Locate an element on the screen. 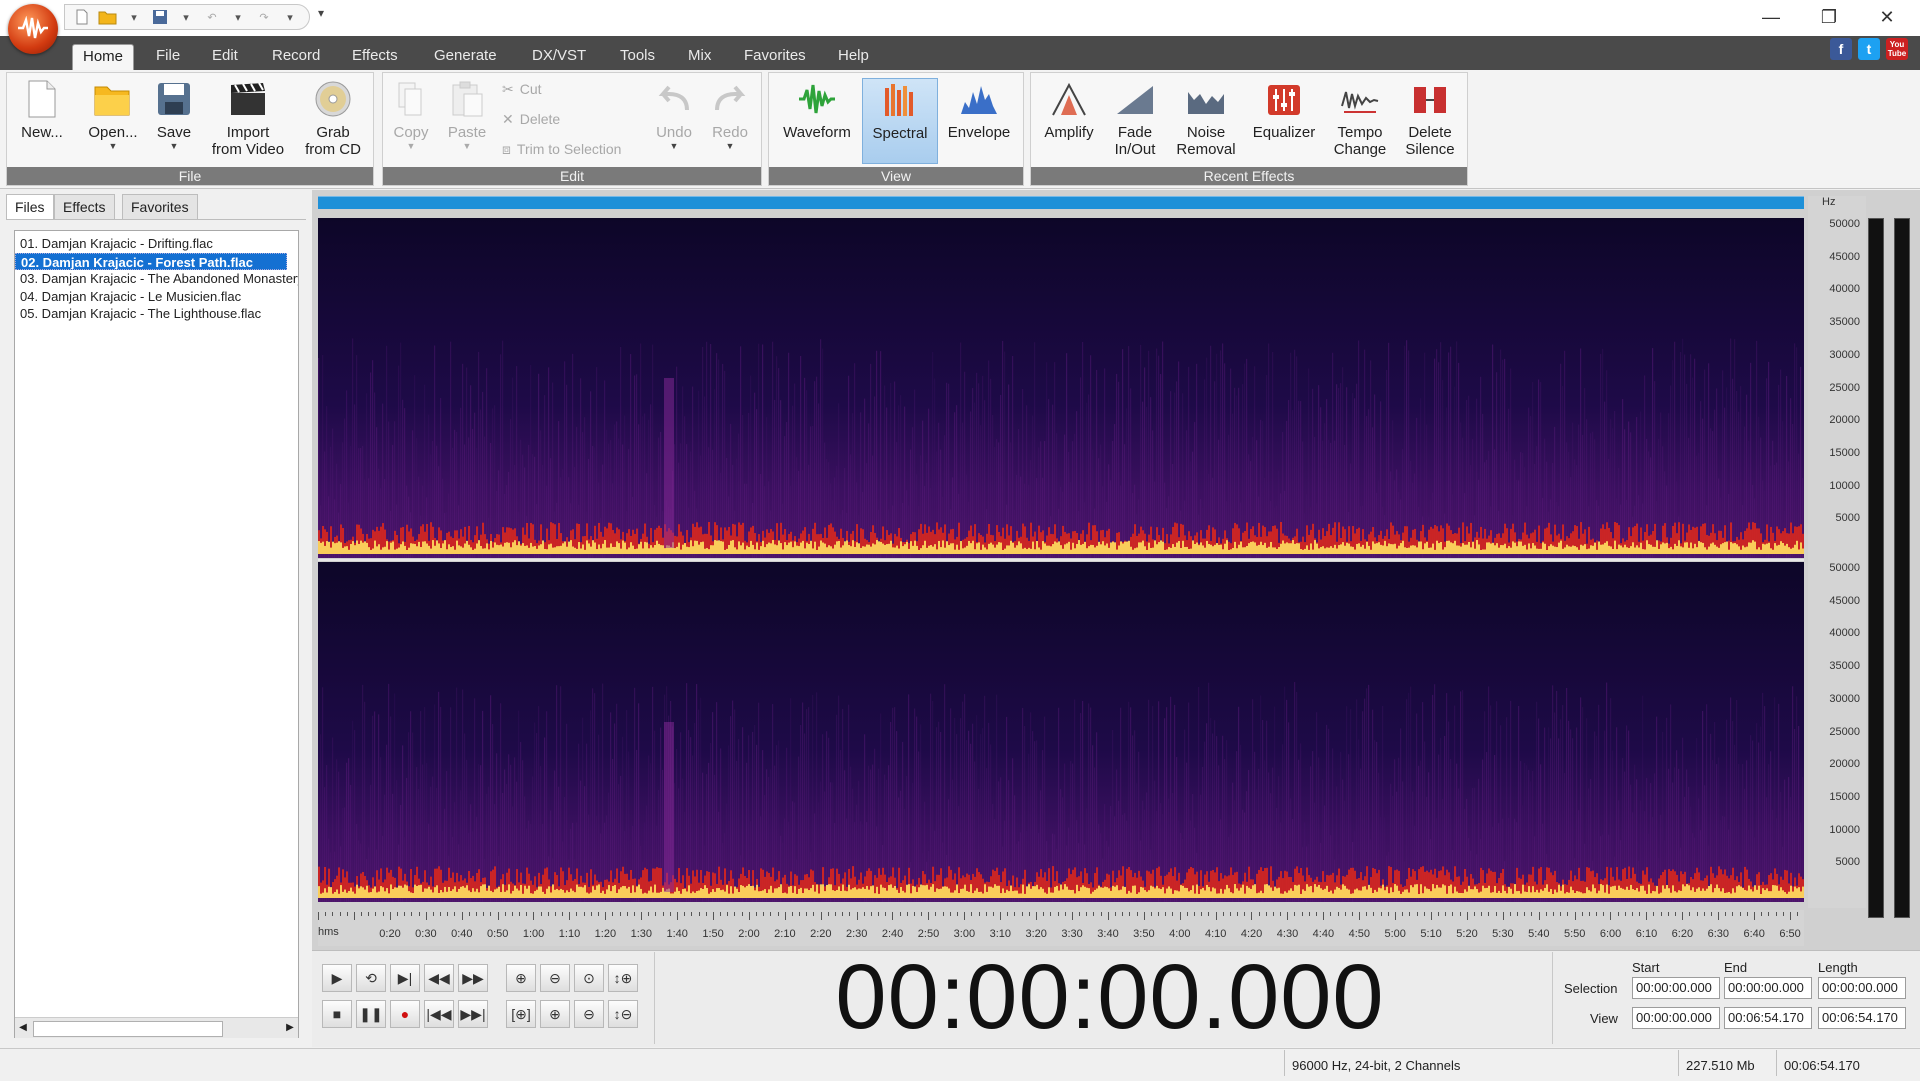 The height and width of the screenshot is (1081, 1920). grab-from-cd-button: Grab from CD is located at coordinates (333, 121).